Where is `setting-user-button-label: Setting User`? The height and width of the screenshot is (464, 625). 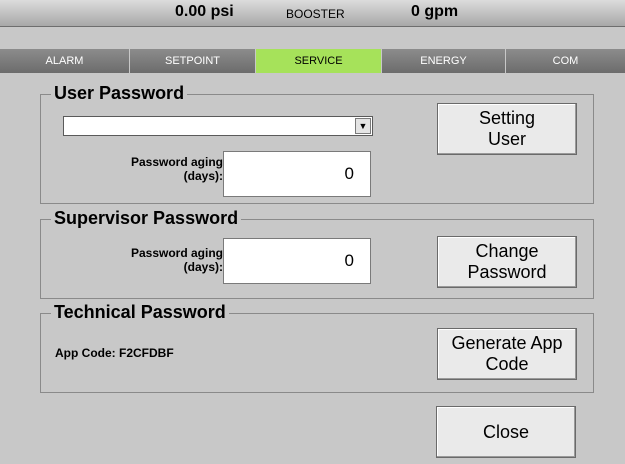
setting-user-button-label: Setting User is located at coordinates (507, 128).